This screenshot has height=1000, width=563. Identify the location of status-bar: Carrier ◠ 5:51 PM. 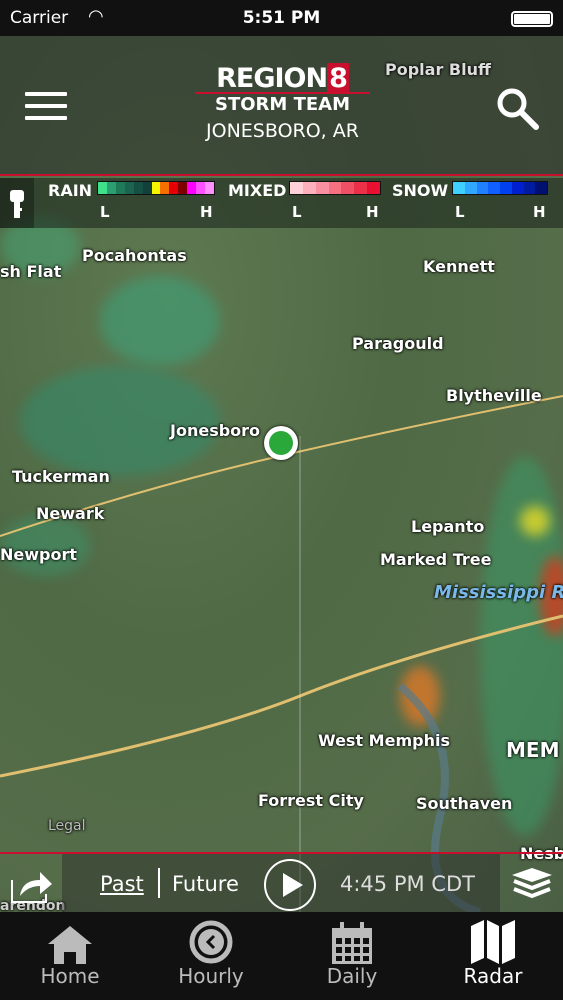
(281, 18).